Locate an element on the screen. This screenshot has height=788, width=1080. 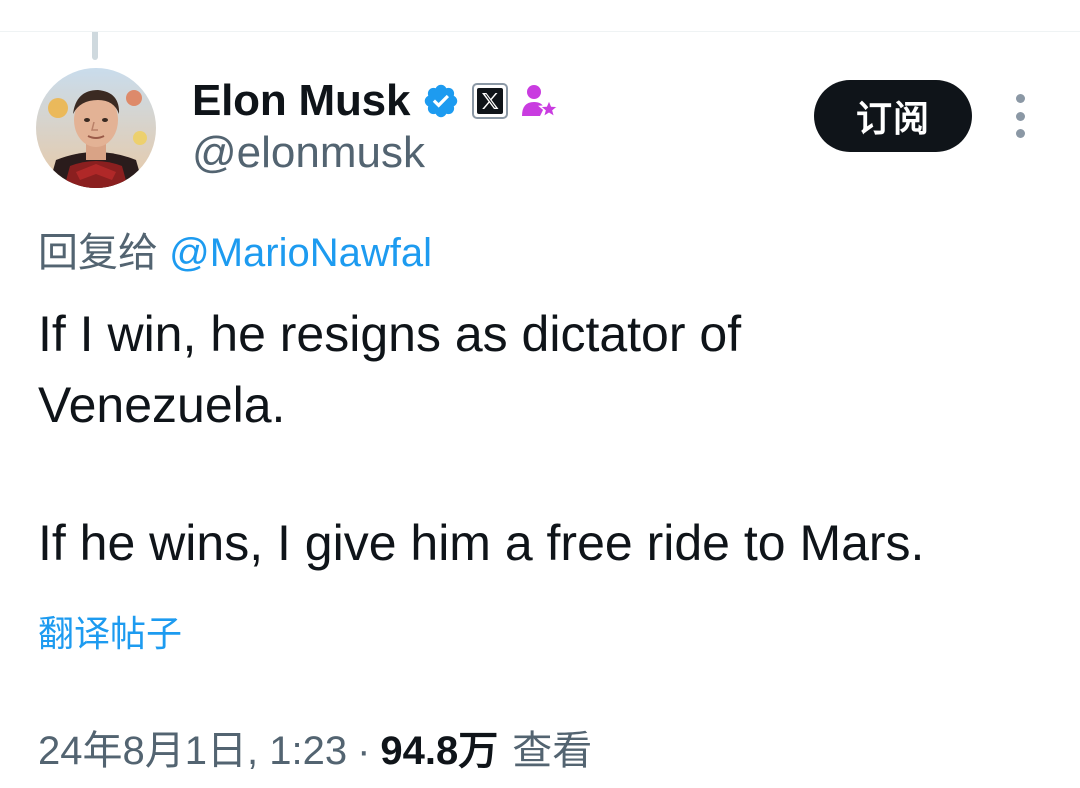
top-divider is located at coordinates (540, 31).